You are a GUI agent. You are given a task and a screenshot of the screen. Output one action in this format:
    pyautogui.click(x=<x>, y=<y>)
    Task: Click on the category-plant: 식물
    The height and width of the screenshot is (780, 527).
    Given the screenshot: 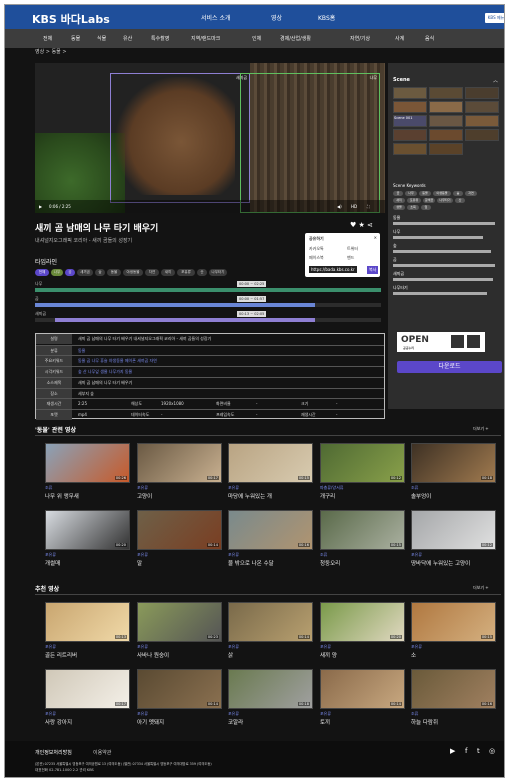 What is the action you would take?
    pyautogui.click(x=101, y=38)
    